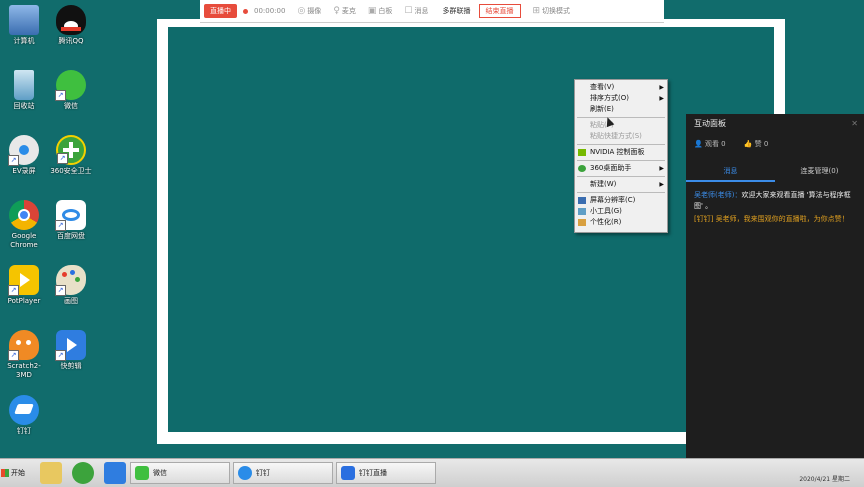  What do you see at coordinates (408, 11) in the screenshot?
I see `message-icon: ☐` at bounding box center [408, 11].